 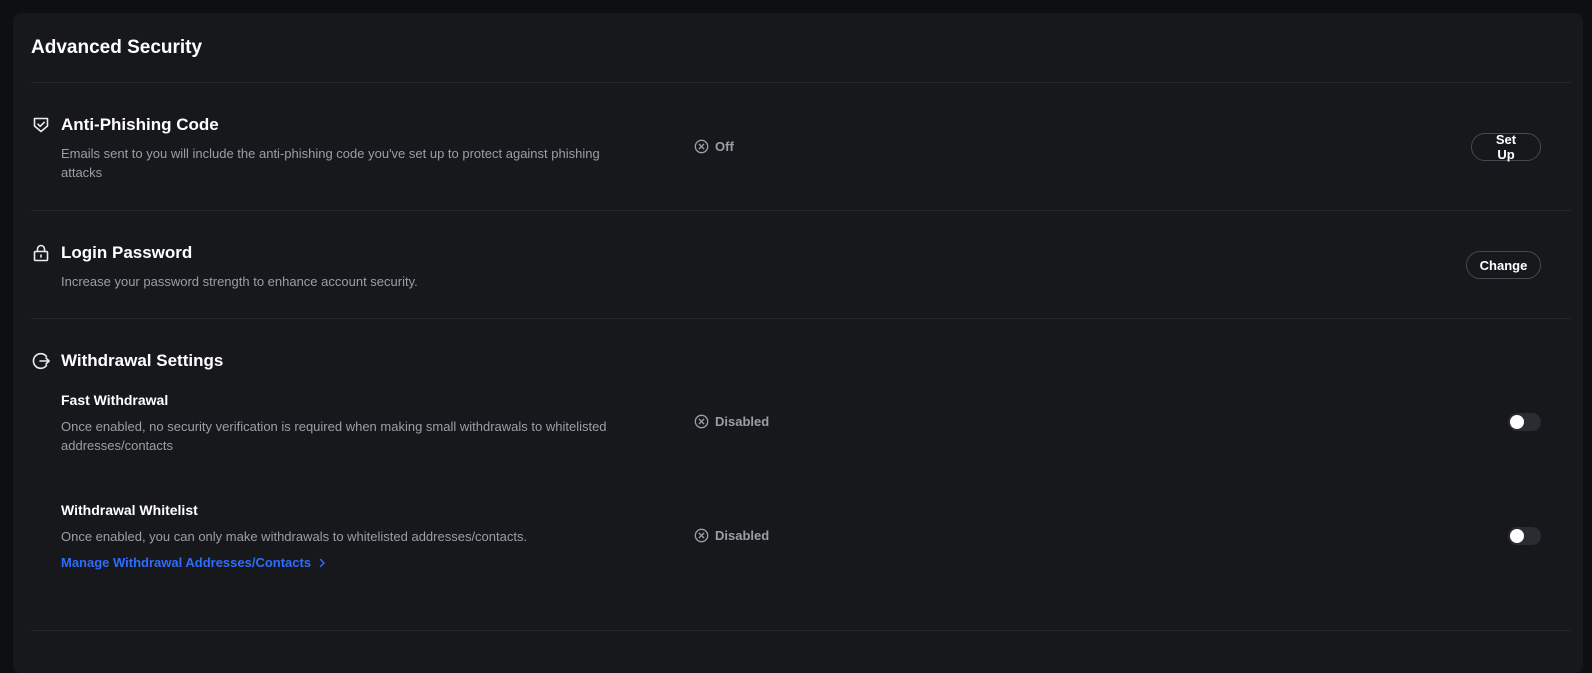 What do you see at coordinates (1506, 147) in the screenshot?
I see `set-up-button: Set Up` at bounding box center [1506, 147].